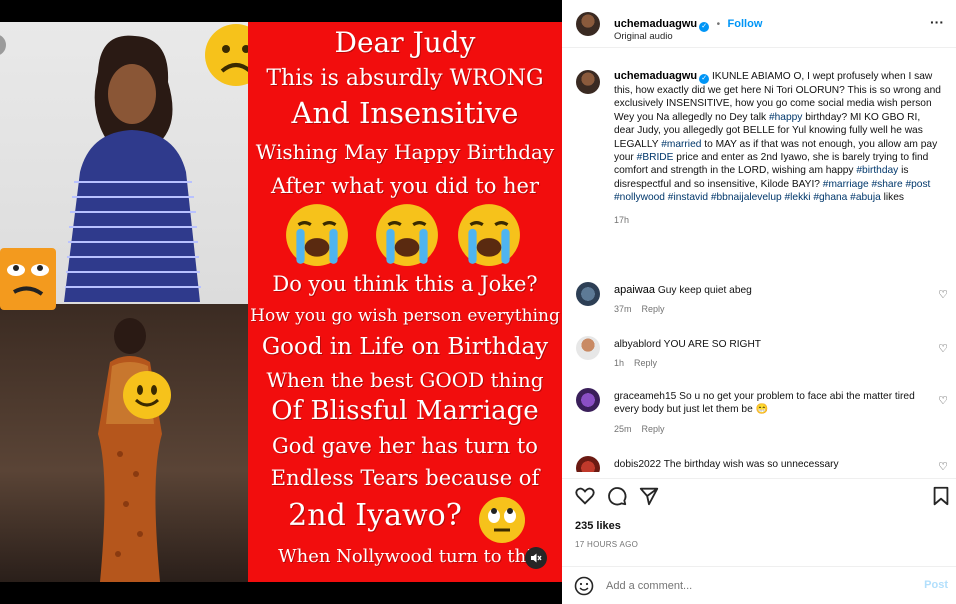  I want to click on poster-line: How you go wish person everything, so click(405, 316).